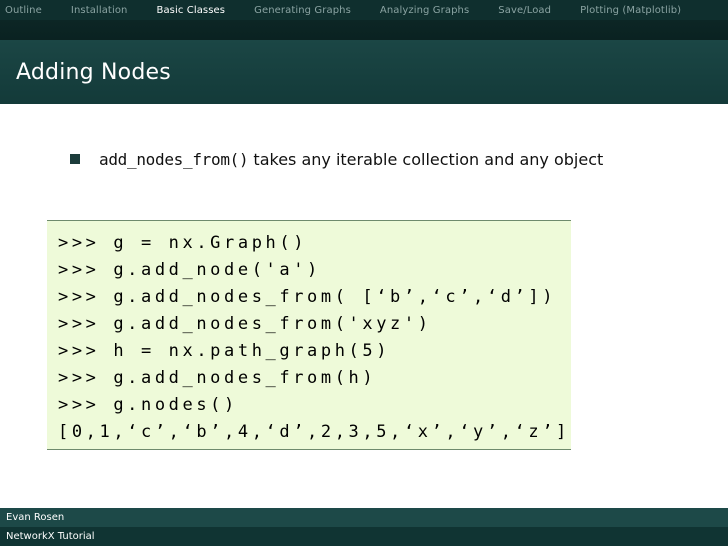 This screenshot has height=546, width=728. What do you see at coordinates (99, 10) in the screenshot?
I see `nav-item-installation: Installation` at bounding box center [99, 10].